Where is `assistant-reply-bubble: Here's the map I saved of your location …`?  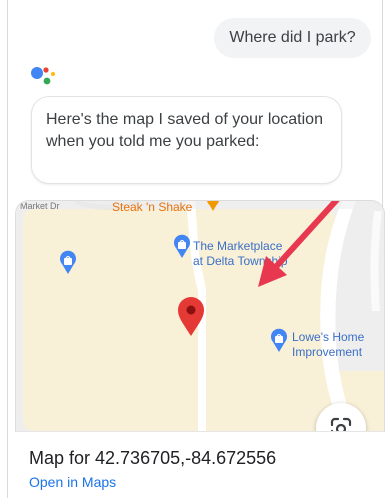
assistant-reply-bubble: Here's the map I saved of your location … is located at coordinates (186, 140).